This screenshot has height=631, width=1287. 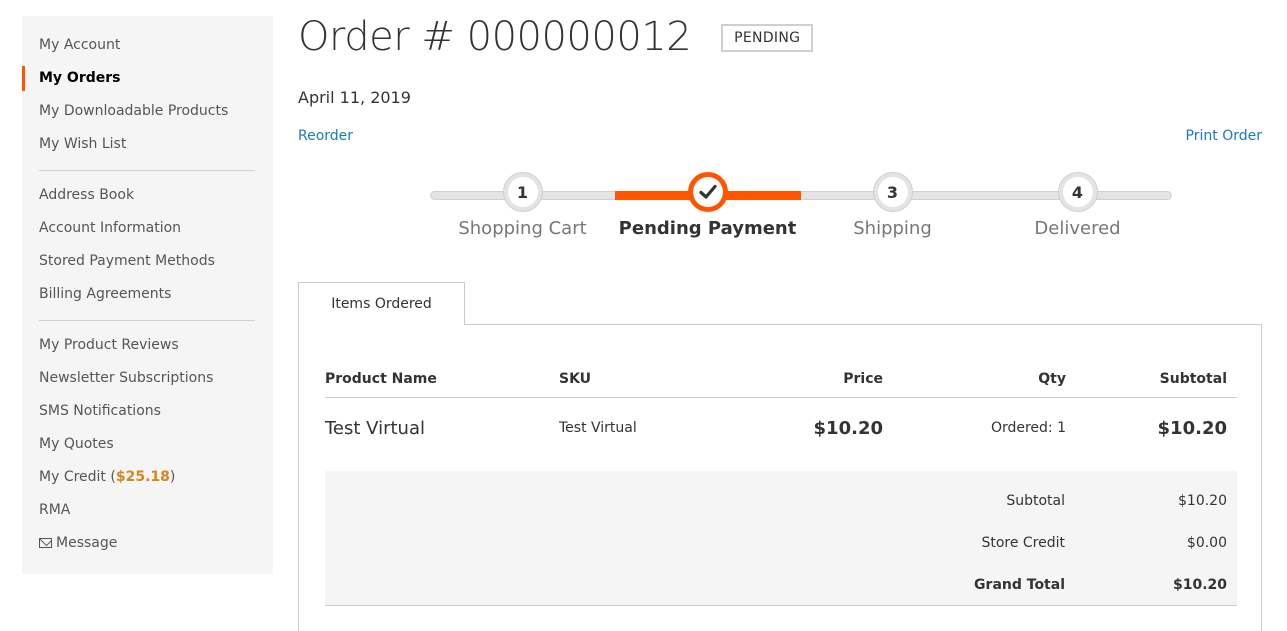 I want to click on sidebar-item-sms-notifications: SMS Notifications, so click(x=147, y=411).